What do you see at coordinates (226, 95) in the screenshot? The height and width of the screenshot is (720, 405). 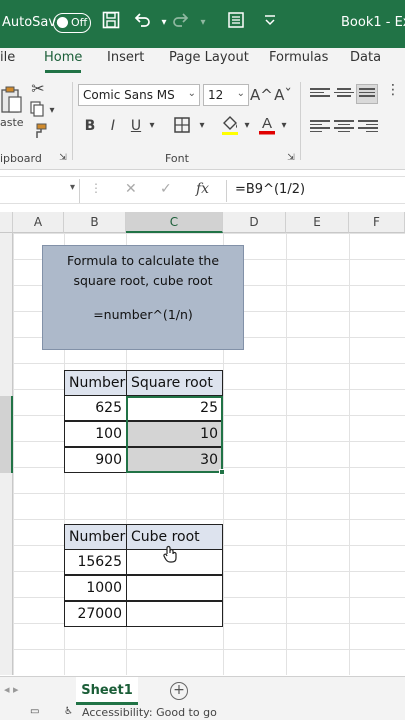 I see `font-size-select: 12 ⌄` at bounding box center [226, 95].